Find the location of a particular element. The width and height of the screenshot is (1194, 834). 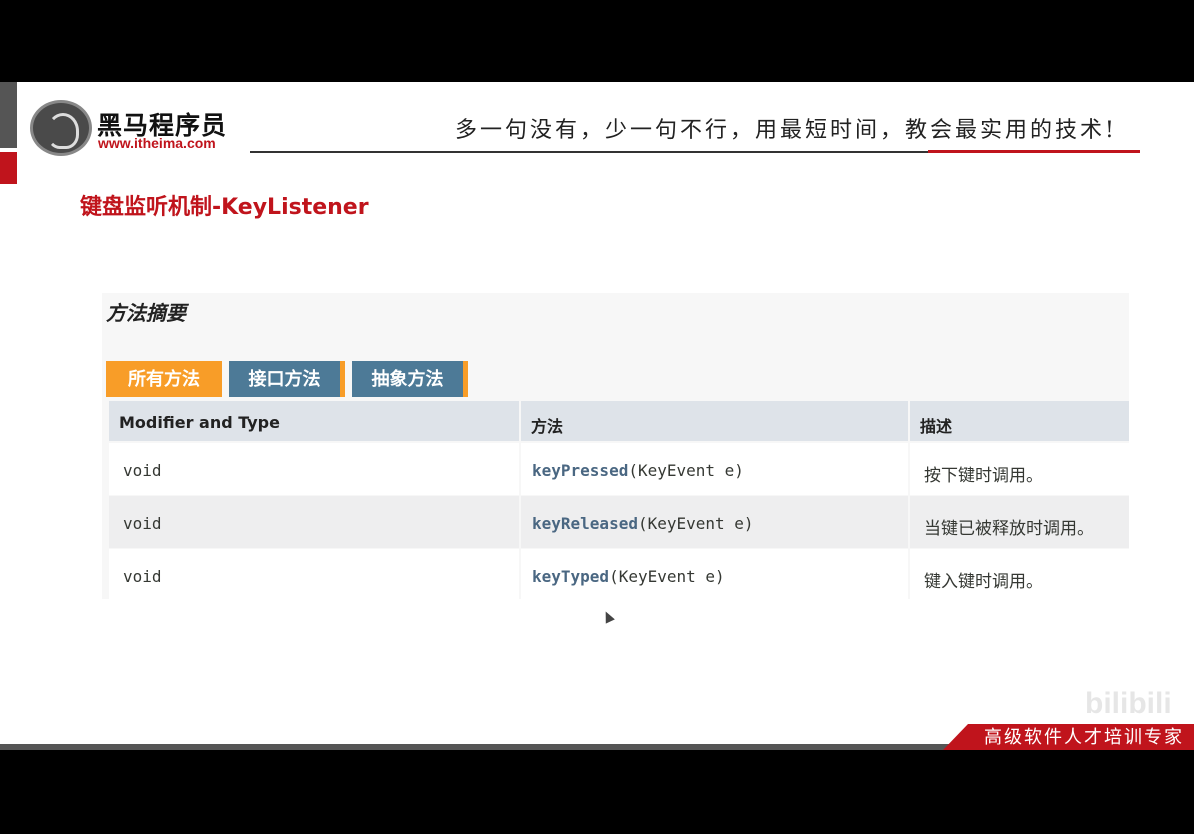

column-header-method: 方法 is located at coordinates (547, 426).